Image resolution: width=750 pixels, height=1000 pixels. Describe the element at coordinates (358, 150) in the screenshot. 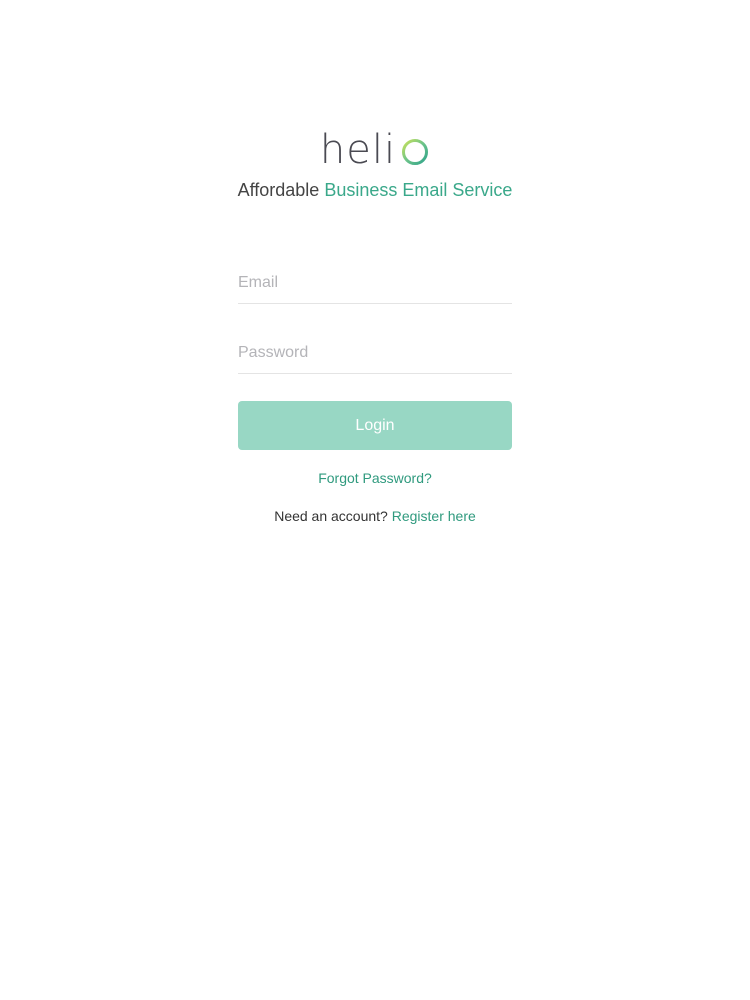

I see `logo-text: heli` at that location.